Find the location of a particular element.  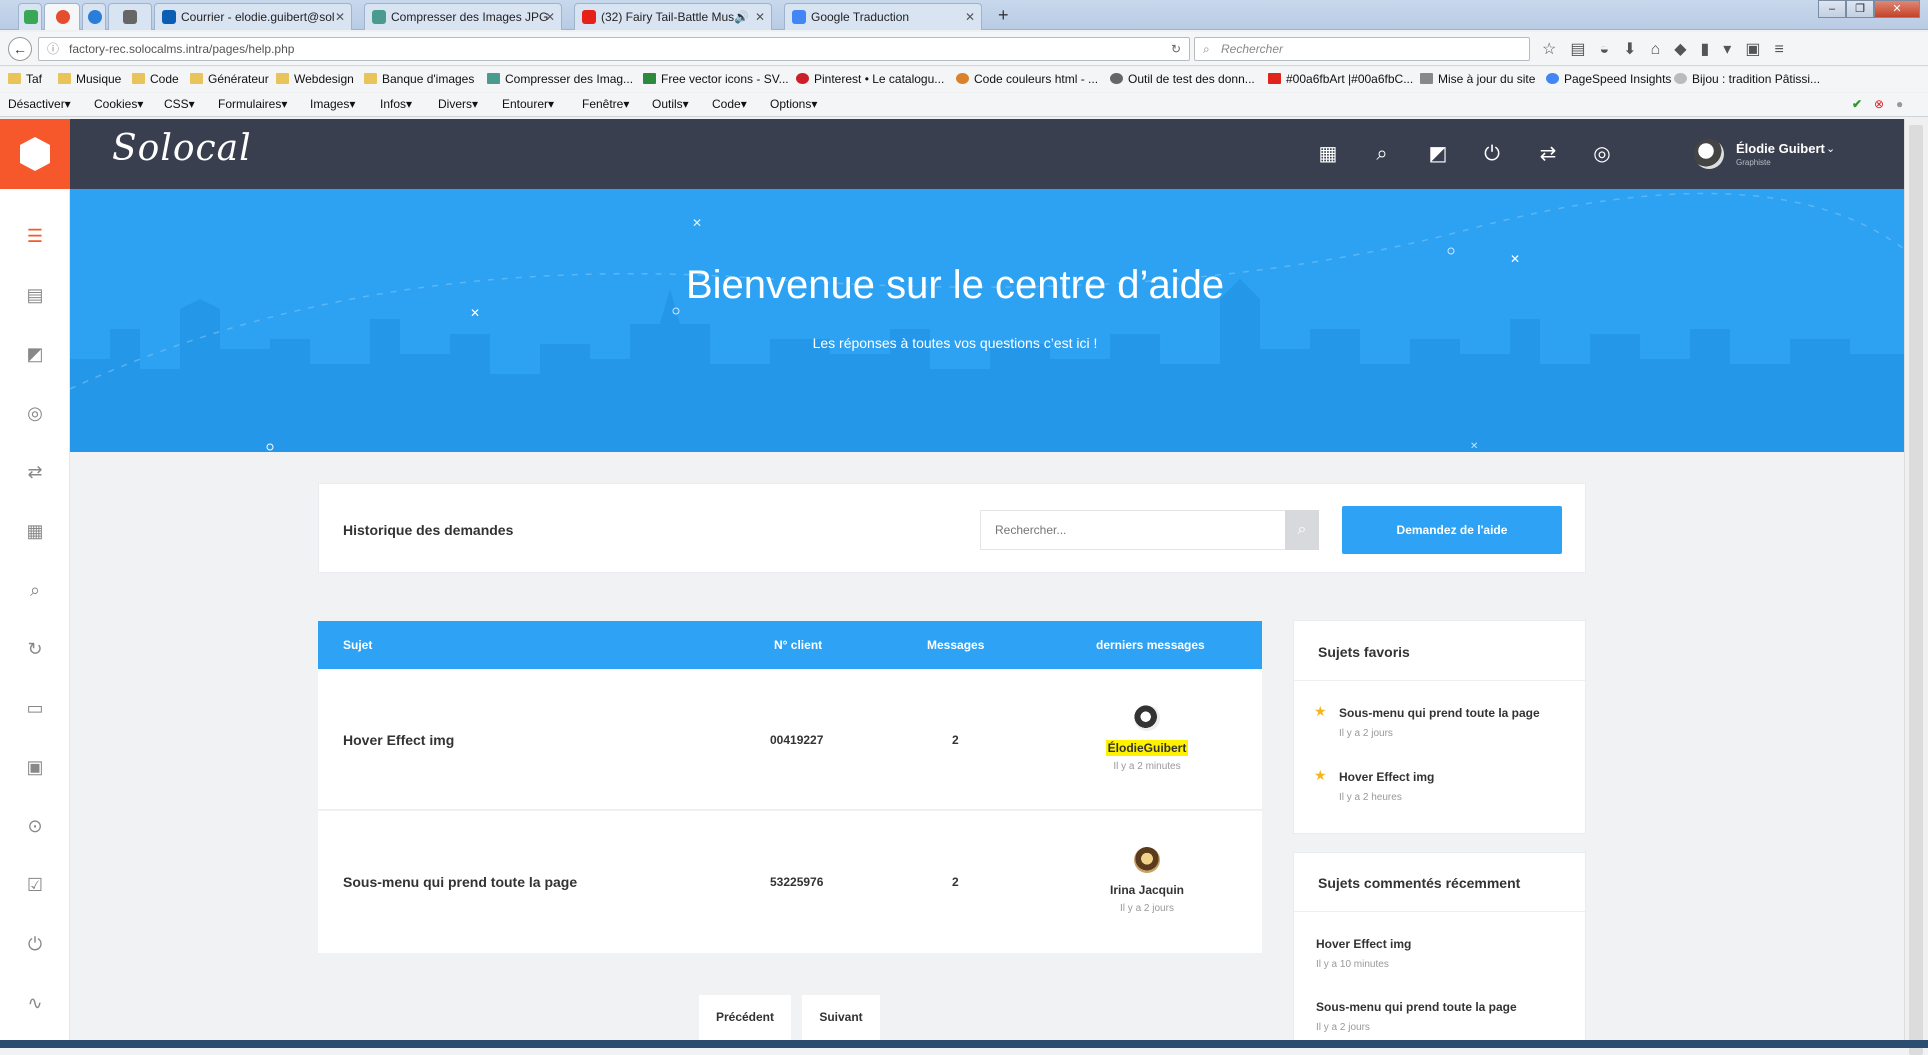

back-button: ← is located at coordinates (20, 49).